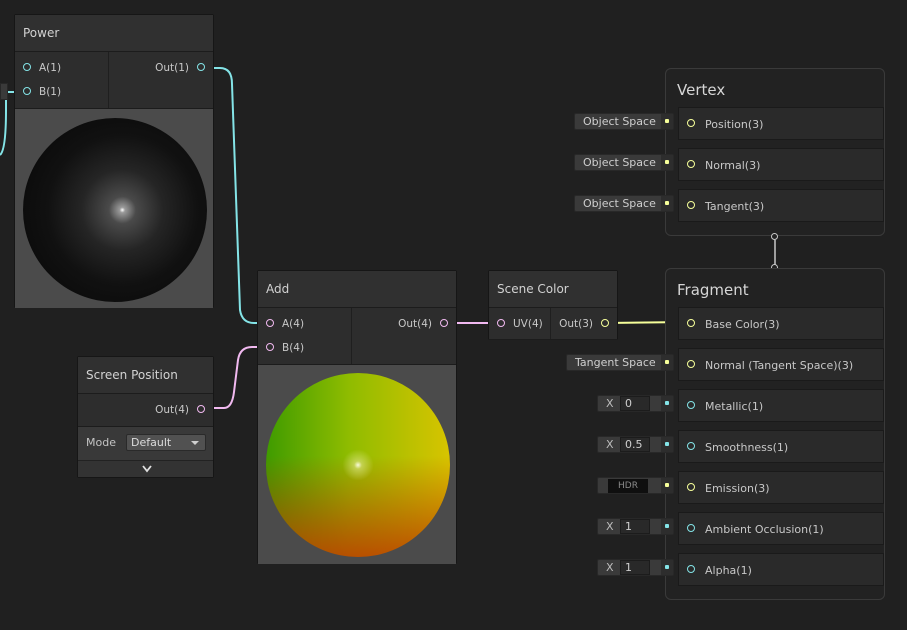 This screenshot has height=630, width=907. I want to click on vertex-position-space-stub: Object Space, so click(624, 121).